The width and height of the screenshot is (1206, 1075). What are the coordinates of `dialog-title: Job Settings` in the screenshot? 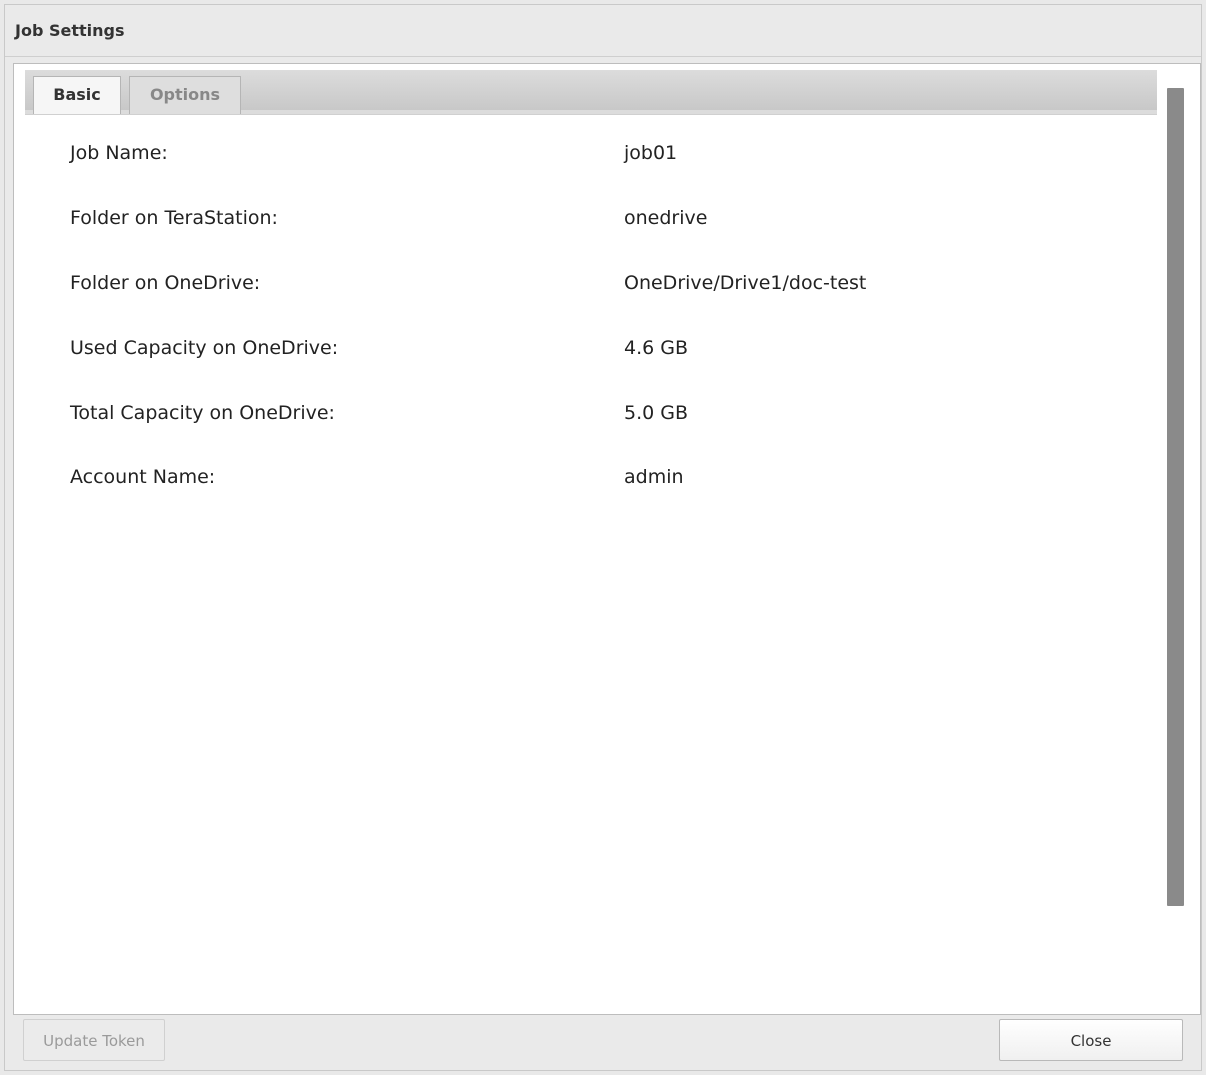 It's located at (70, 30).